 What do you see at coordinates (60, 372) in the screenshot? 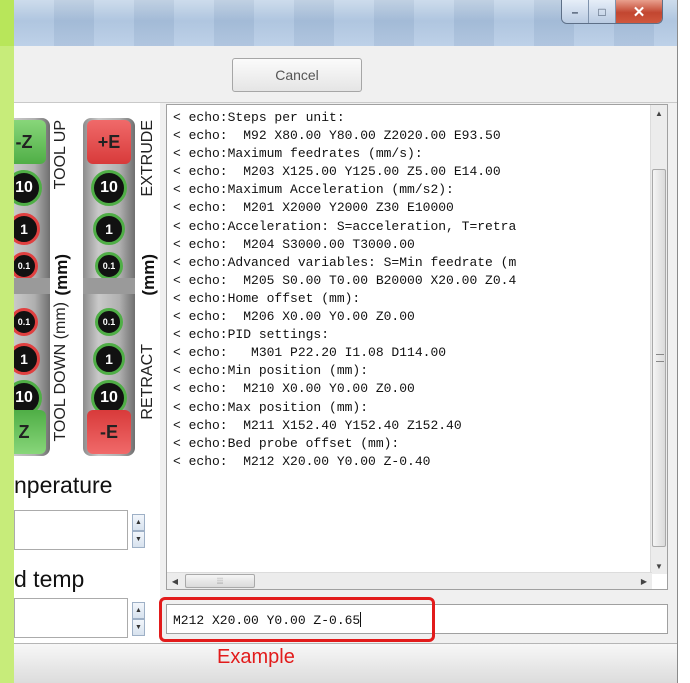
I see `tool-down-label: TOOL DOWN (mm)` at bounding box center [60, 372].